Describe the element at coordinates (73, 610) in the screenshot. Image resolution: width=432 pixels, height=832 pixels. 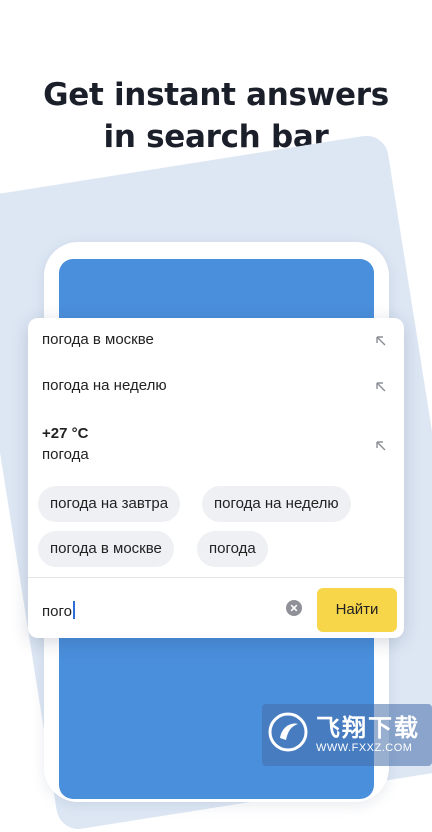
I see `text-caret` at that location.